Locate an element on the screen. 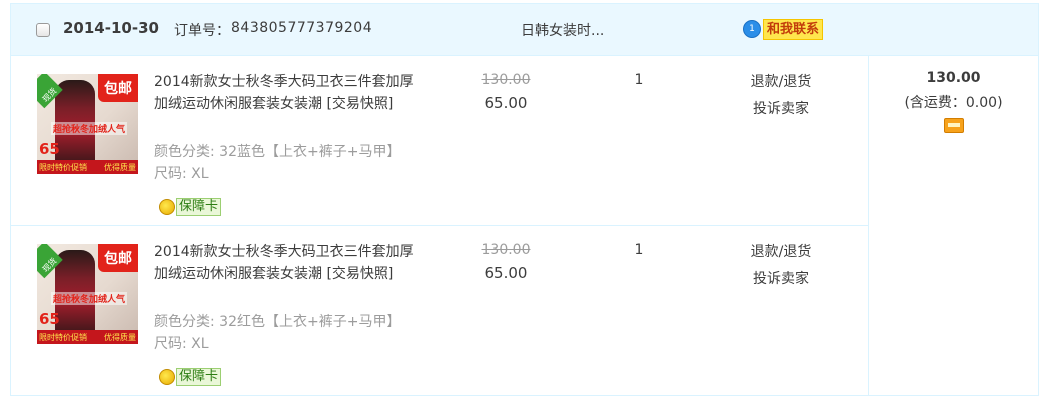  wallet-icon is located at coordinates (954, 125).